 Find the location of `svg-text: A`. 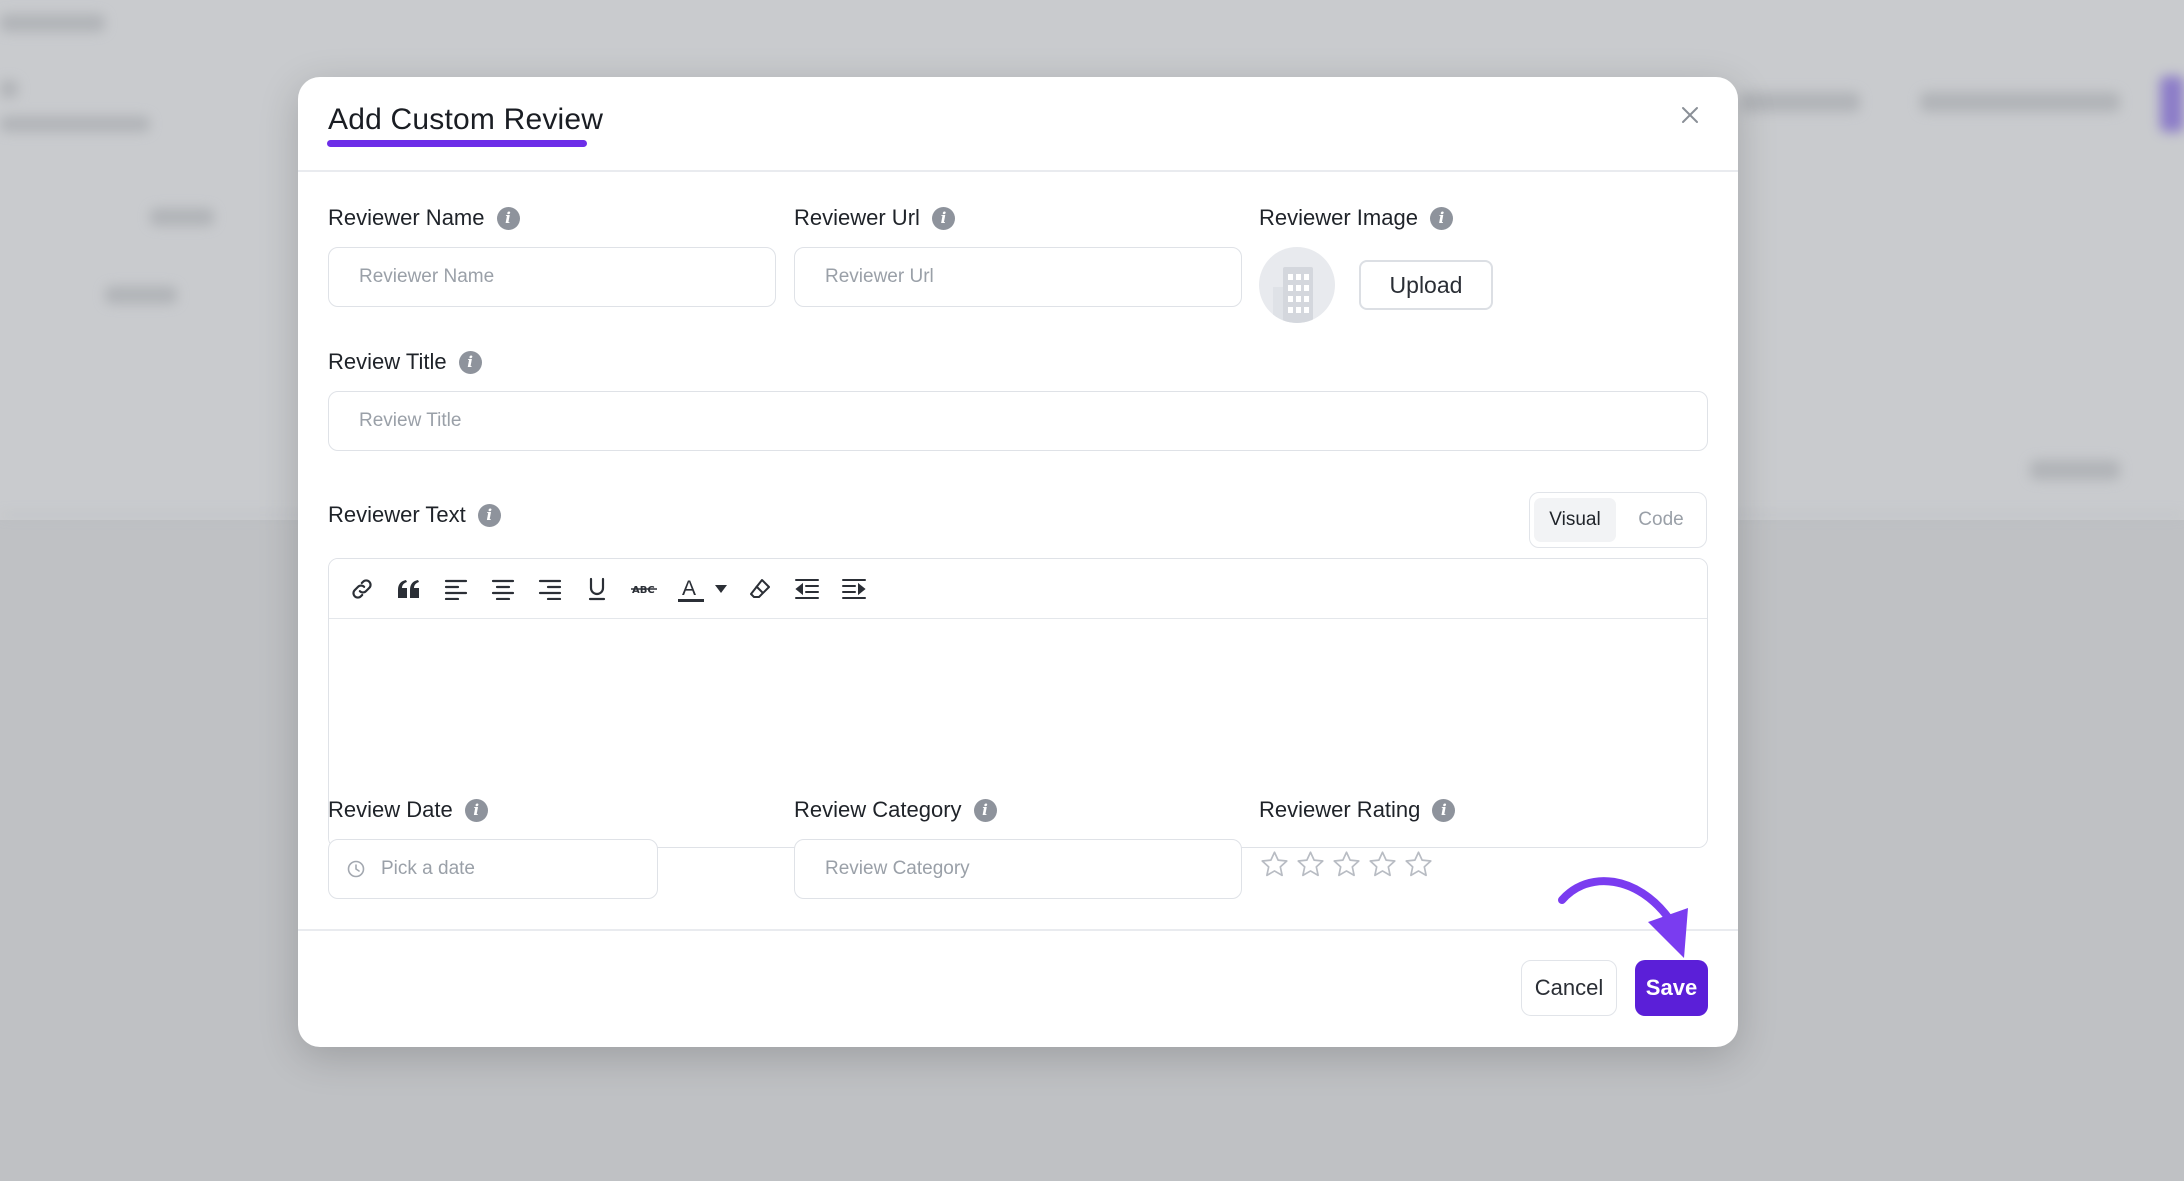

svg-text: A is located at coordinates (689, 588).